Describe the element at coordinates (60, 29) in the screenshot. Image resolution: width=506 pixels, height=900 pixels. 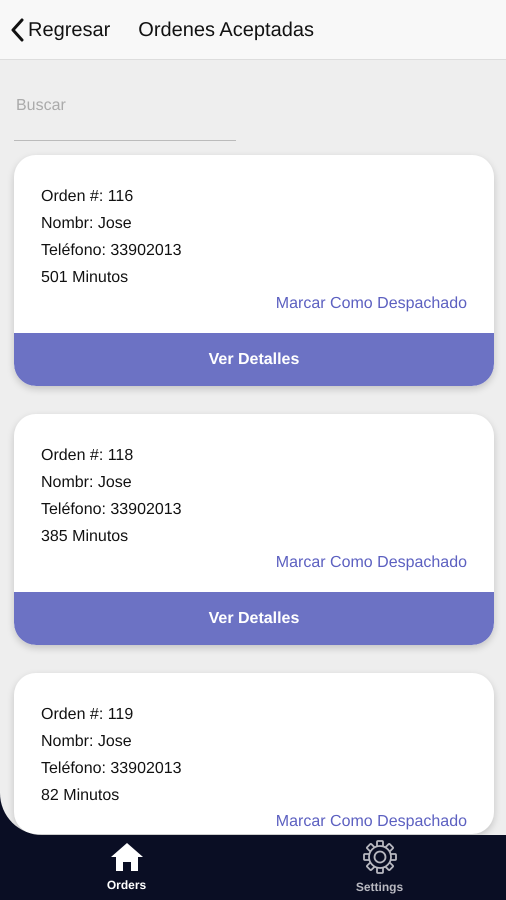
I see `back-button: Regresar` at that location.